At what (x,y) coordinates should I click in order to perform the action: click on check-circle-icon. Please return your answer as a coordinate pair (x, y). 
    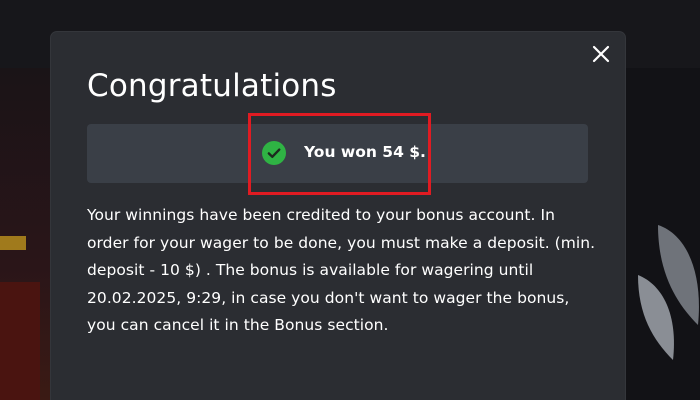
    Looking at the image, I should click on (274, 153).